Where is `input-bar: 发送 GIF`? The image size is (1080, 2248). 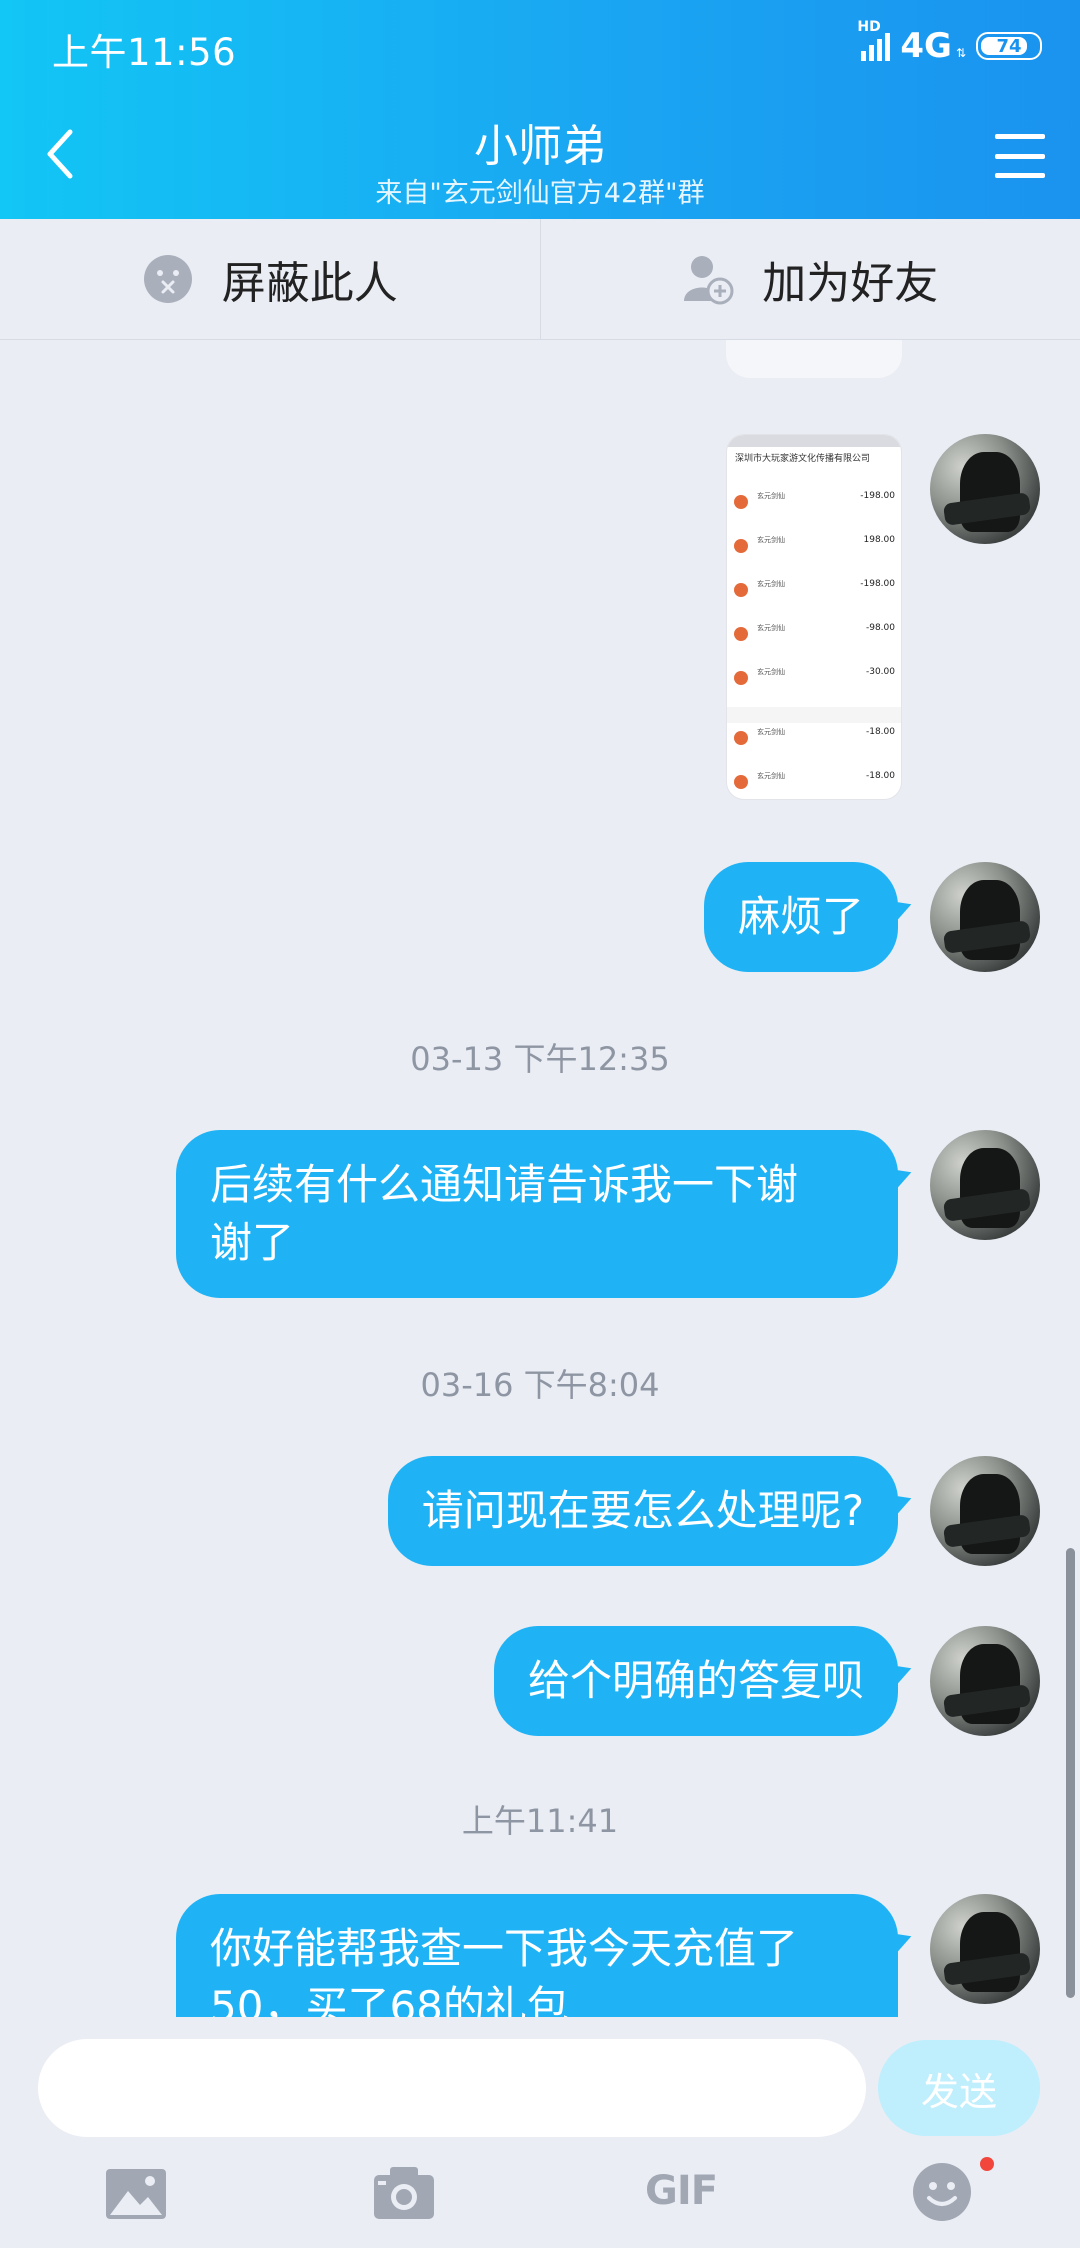
input-bar: 发送 GIF is located at coordinates (540, 2132).